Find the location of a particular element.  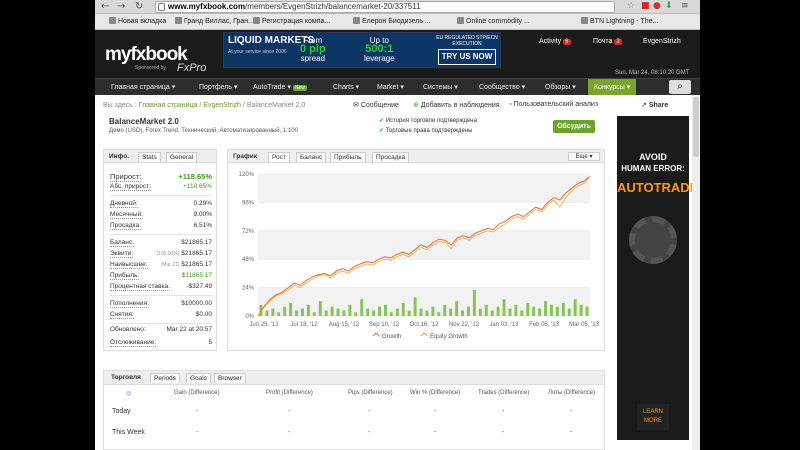

tab-balance: Баланс is located at coordinates (311, 157).